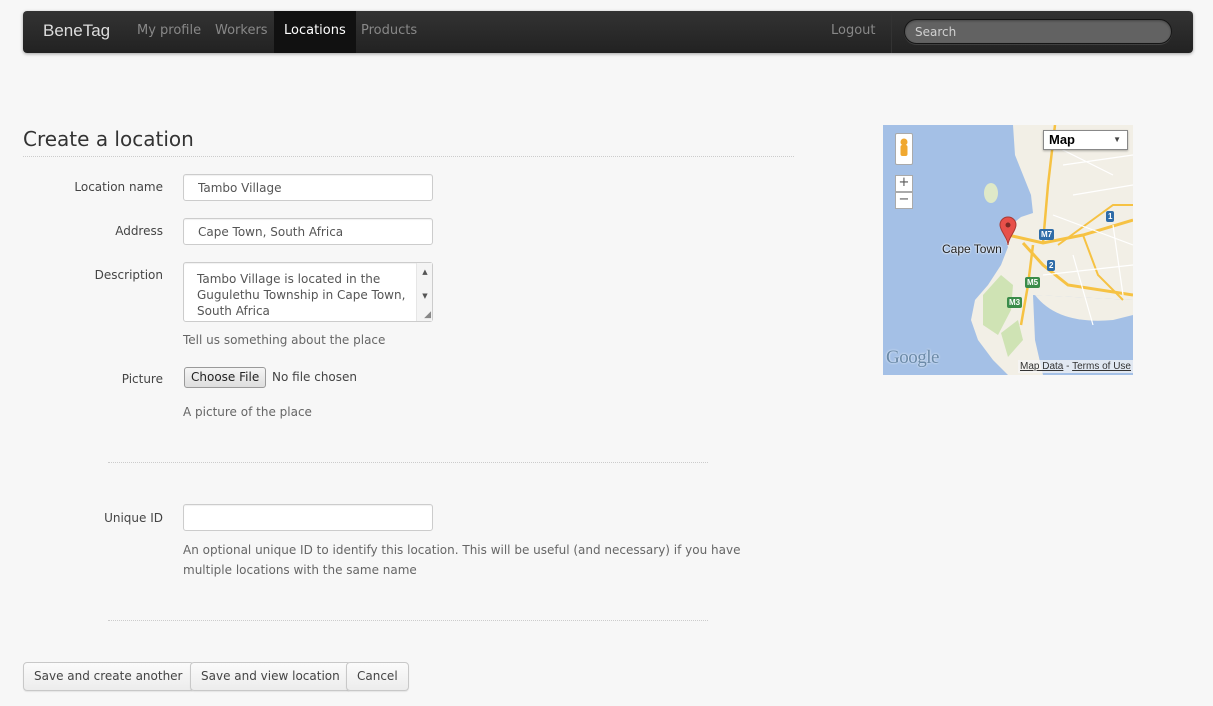 The image size is (1213, 706). Describe the element at coordinates (1047, 234) in the screenshot. I see `route-shield: M7` at that location.